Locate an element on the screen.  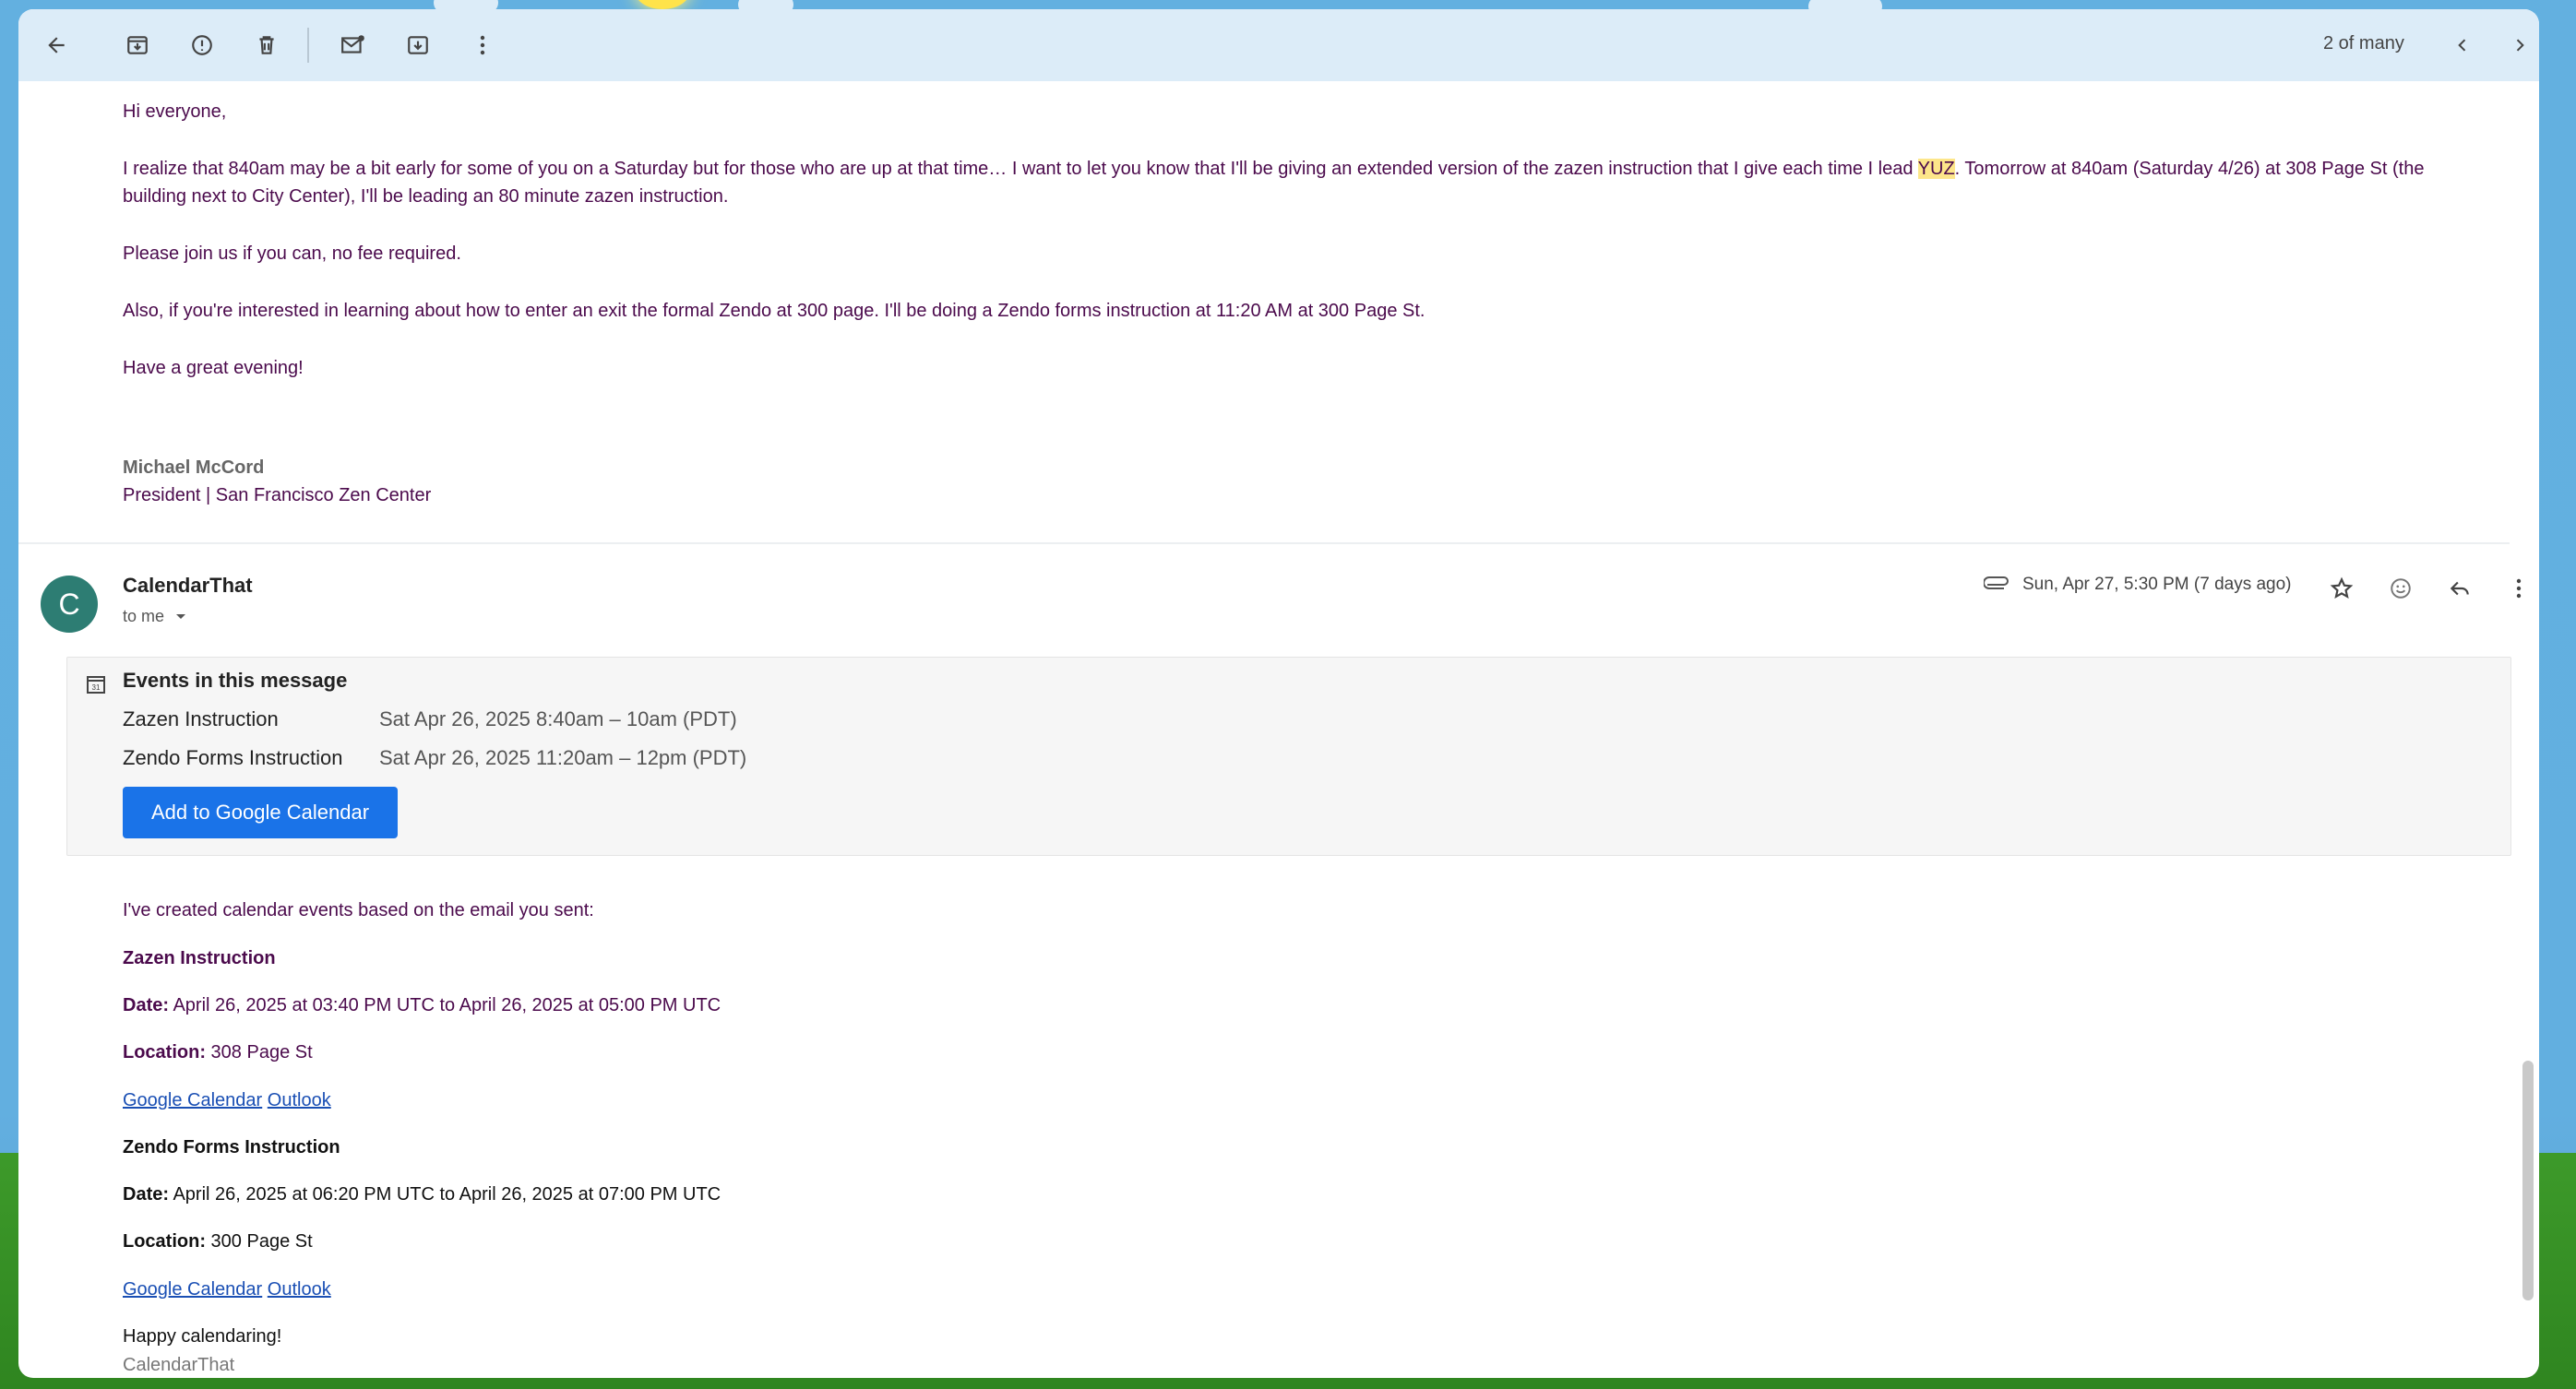
emoji-icon is located at coordinates (2400, 588).